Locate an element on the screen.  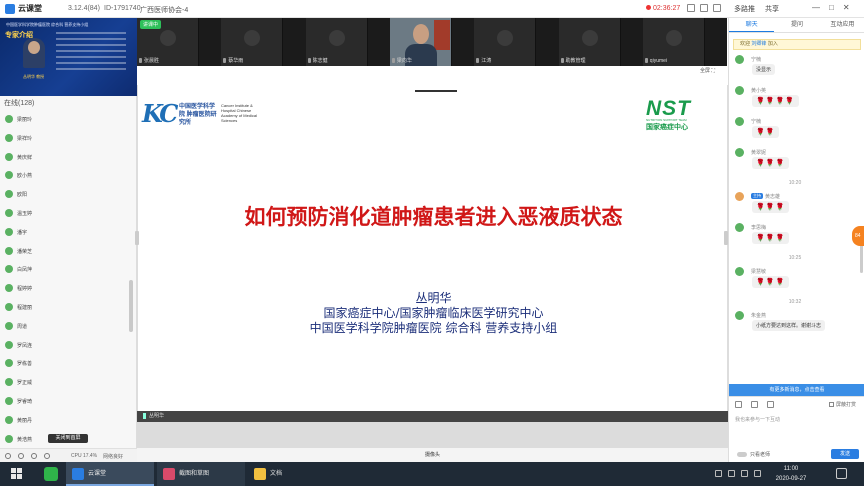
tab-chat: 聊天 is located at coordinates (752, 25).